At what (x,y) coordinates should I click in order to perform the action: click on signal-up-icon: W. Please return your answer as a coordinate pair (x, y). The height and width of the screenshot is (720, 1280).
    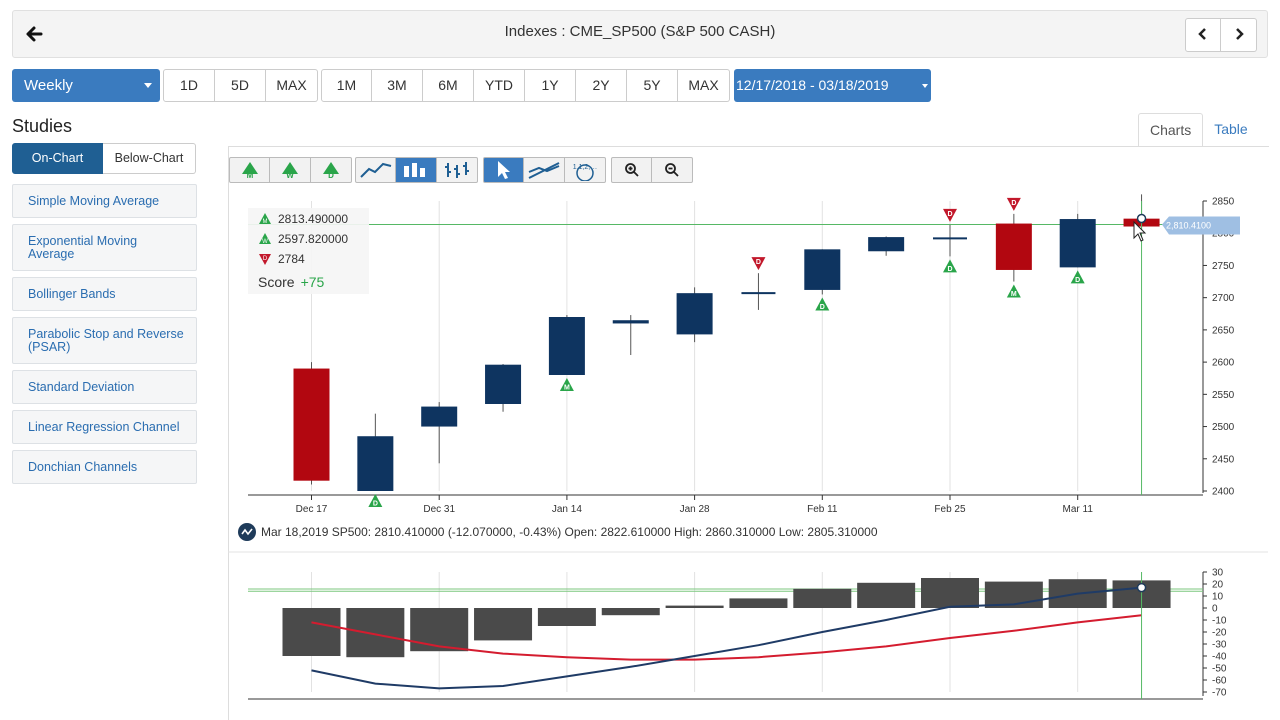
    Looking at the image, I should click on (265, 239).